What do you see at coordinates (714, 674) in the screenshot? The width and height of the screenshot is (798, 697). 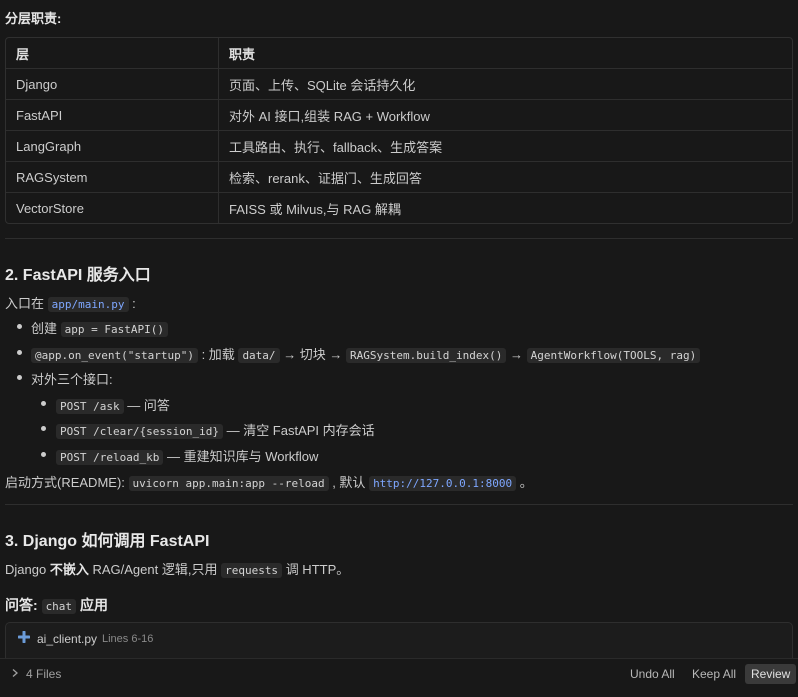 I see `keep-all-button: Keep All` at bounding box center [714, 674].